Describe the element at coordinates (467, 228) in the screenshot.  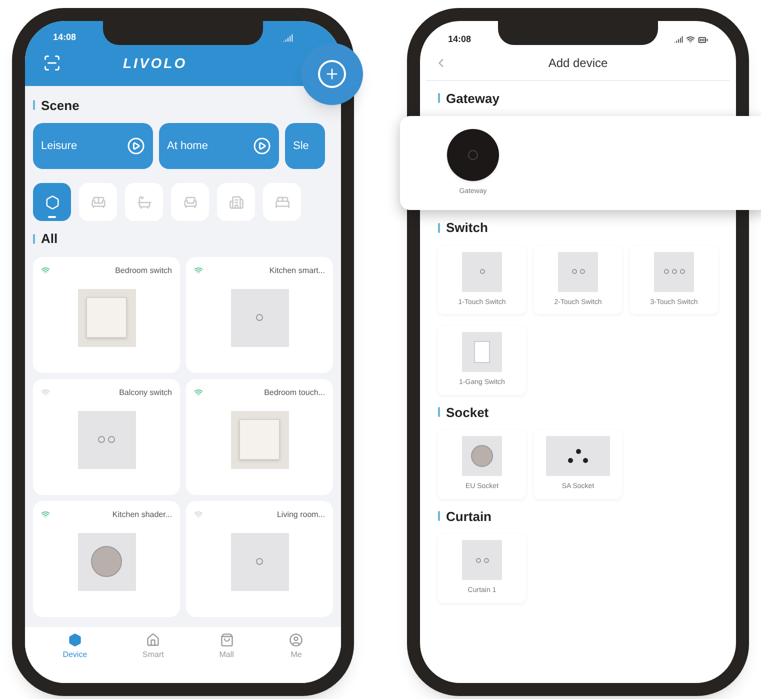
I see `section-heading: Switch` at that location.